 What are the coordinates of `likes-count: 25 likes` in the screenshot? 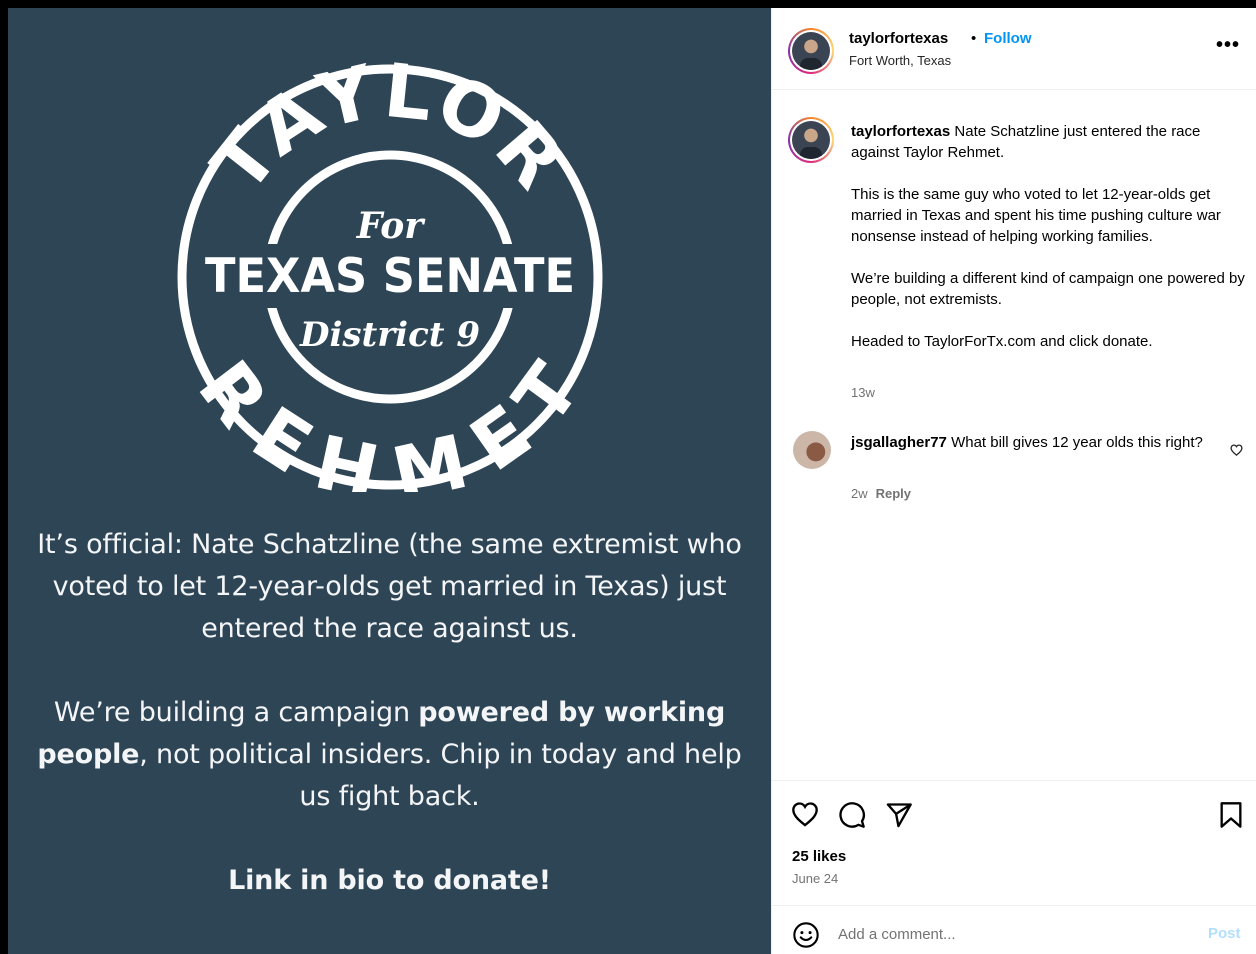 It's located at (819, 856).